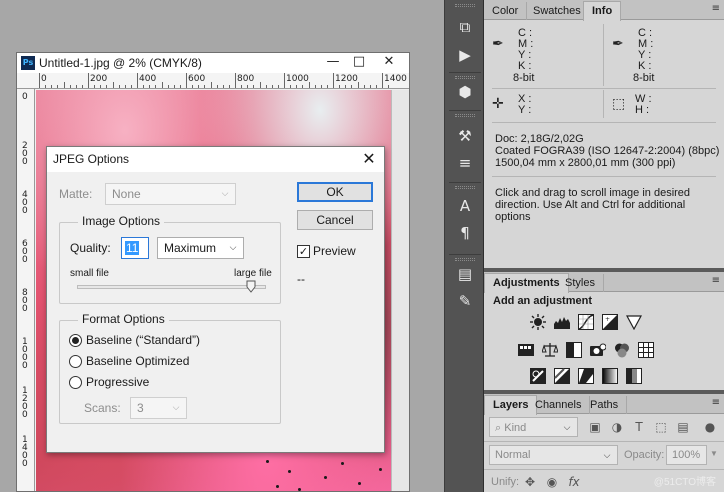 This screenshot has height=492, width=724. Describe the element at coordinates (215, 159) in the screenshot. I see `dialog-titlebar: JPEG Options ✕` at that location.